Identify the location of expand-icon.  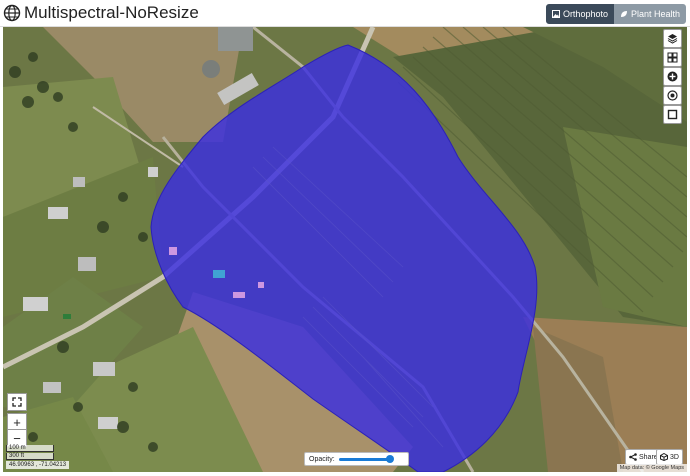
(17, 402).